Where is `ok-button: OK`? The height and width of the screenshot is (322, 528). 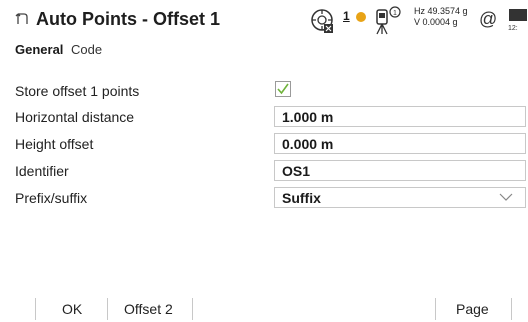 ok-button: OK is located at coordinates (72, 309).